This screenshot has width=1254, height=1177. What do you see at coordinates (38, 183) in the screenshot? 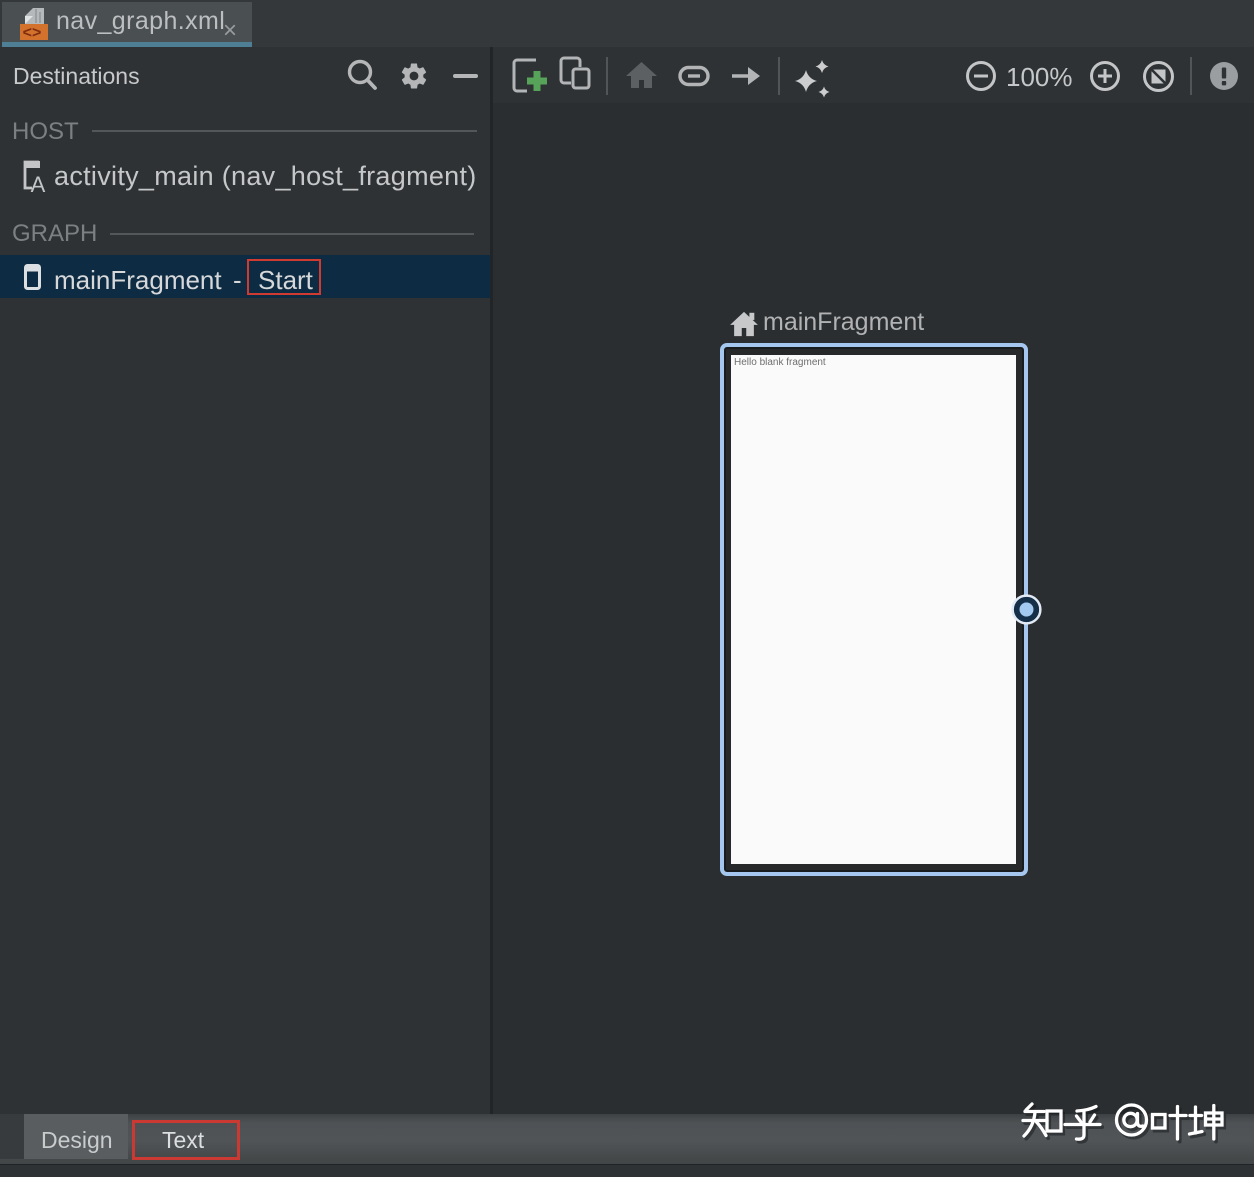
I see `svg-text: A` at bounding box center [38, 183].